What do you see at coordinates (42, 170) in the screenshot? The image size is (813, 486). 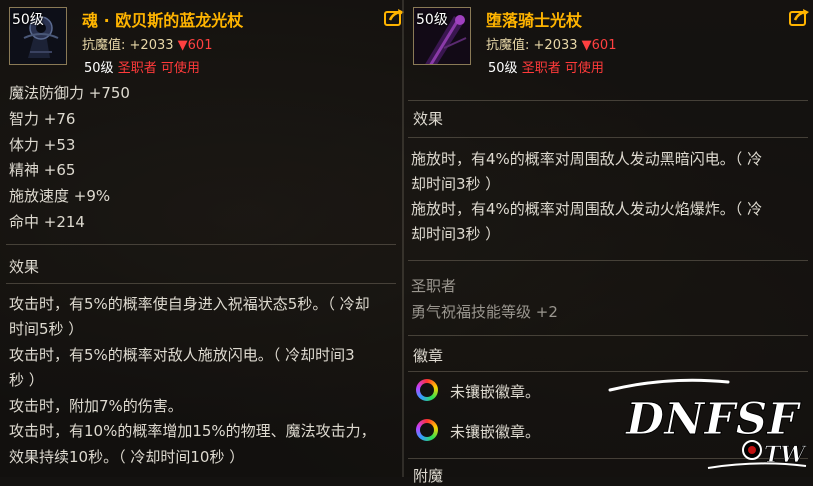 I see `stat-line: 精神 +65` at bounding box center [42, 170].